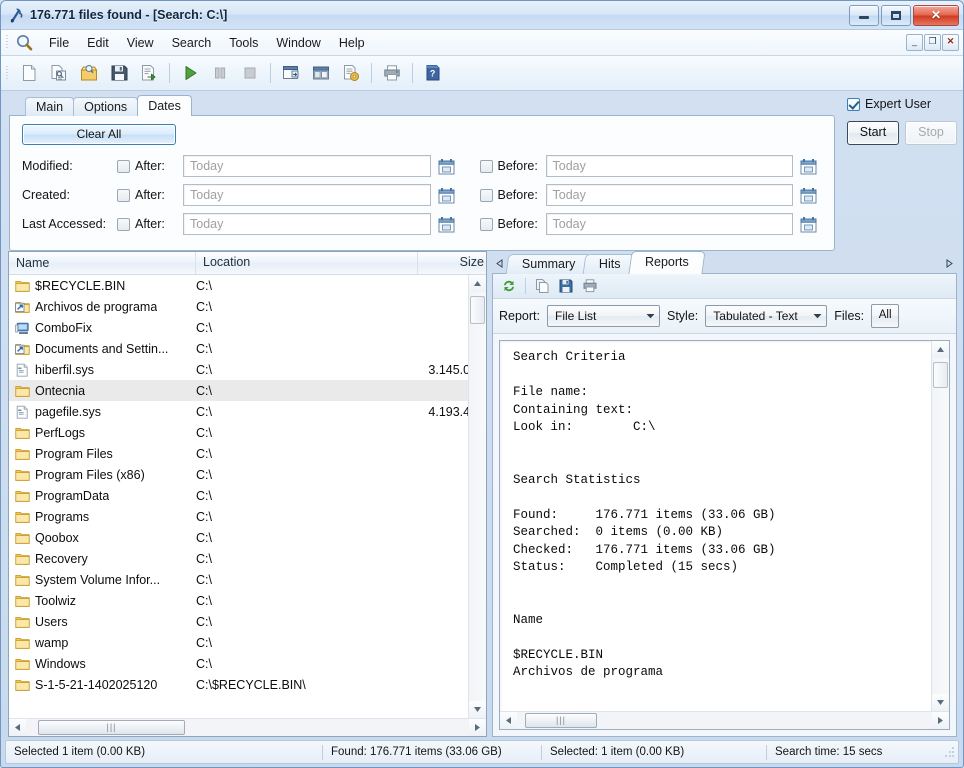 The height and width of the screenshot is (768, 964). I want to click on files-all-button: All, so click(885, 316).